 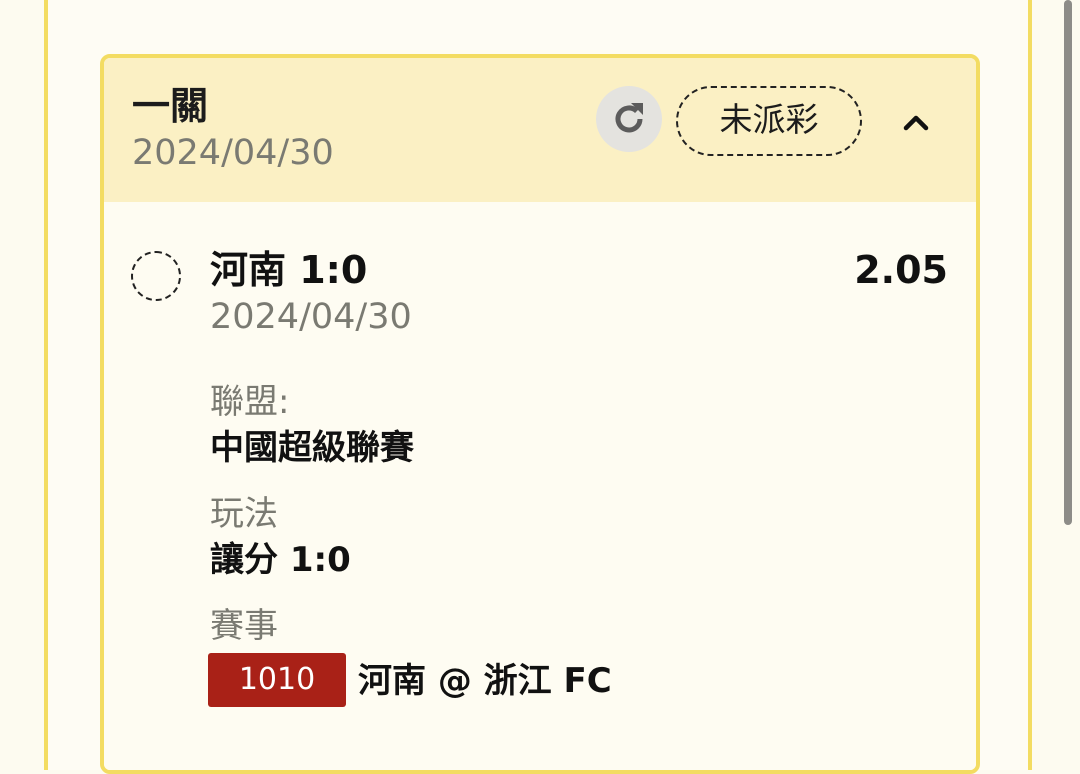 I want to click on refresh-icon, so click(x=629, y=118).